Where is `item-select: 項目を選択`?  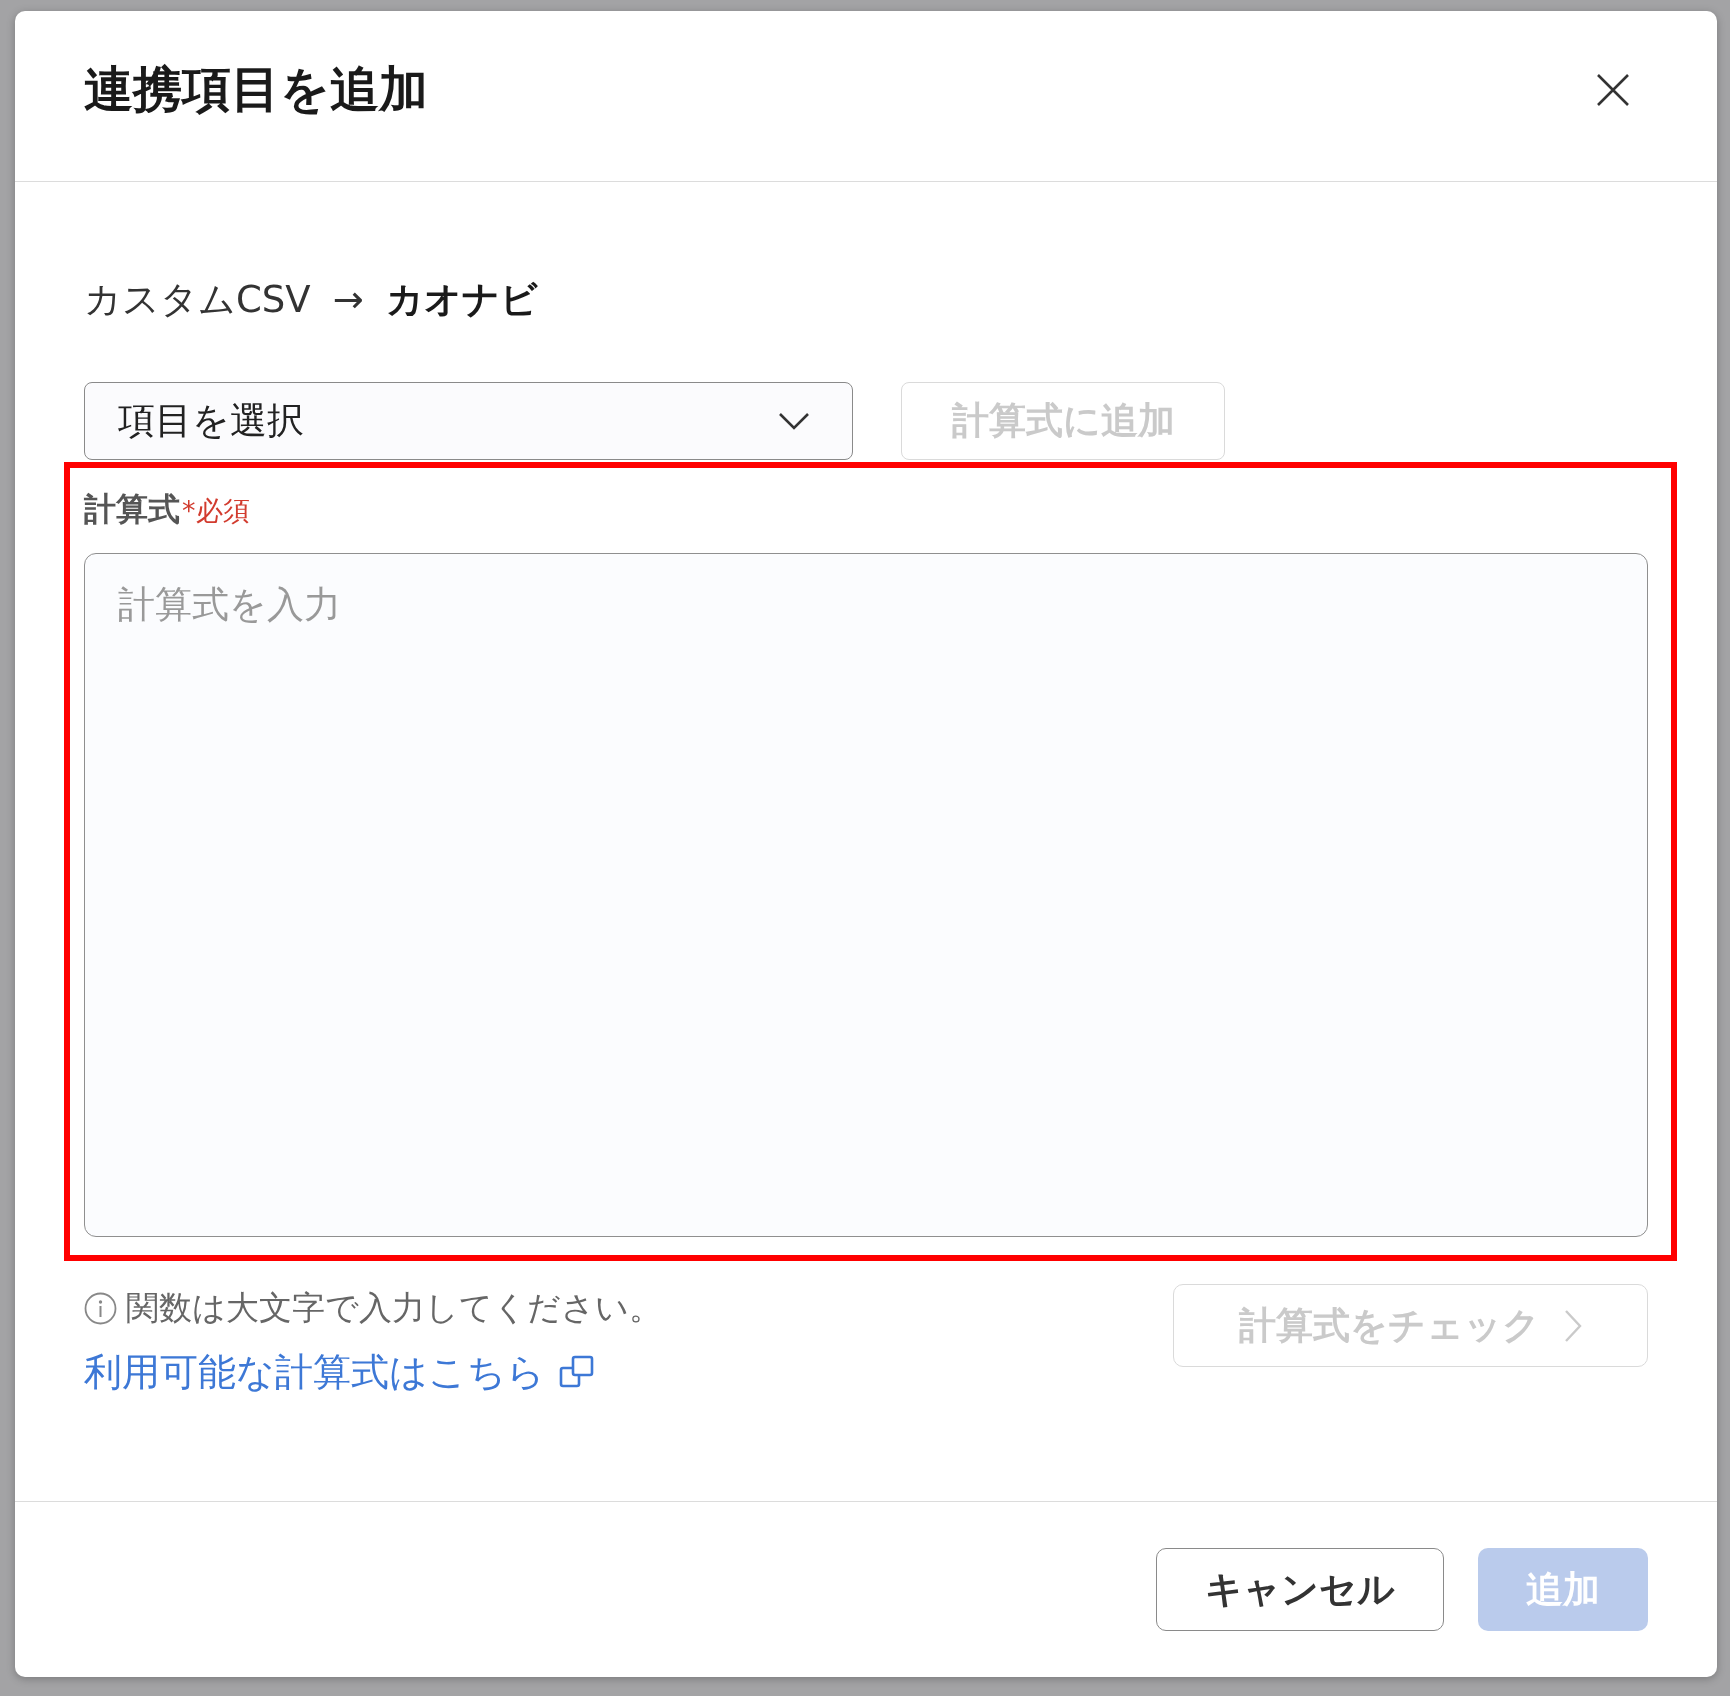
item-select: 項目を選択 is located at coordinates (468, 421).